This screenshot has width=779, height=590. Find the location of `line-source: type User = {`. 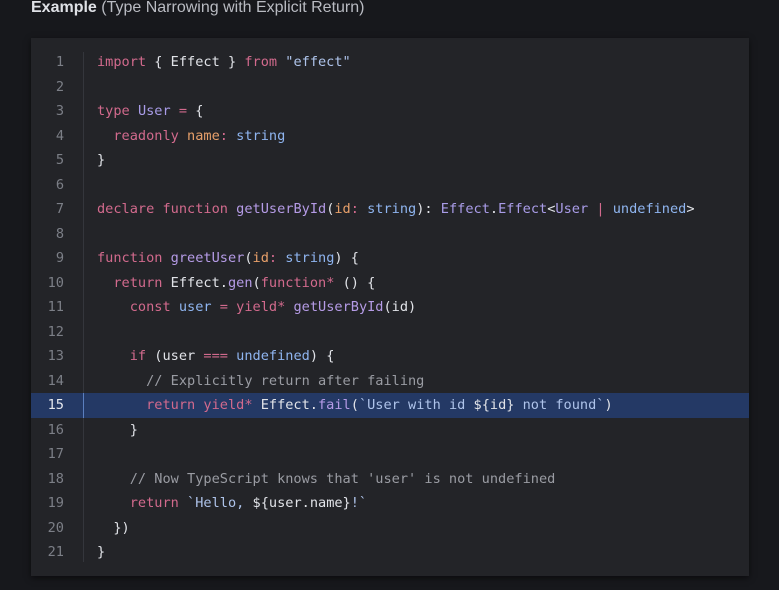

line-source: type User = { is located at coordinates (150, 111).